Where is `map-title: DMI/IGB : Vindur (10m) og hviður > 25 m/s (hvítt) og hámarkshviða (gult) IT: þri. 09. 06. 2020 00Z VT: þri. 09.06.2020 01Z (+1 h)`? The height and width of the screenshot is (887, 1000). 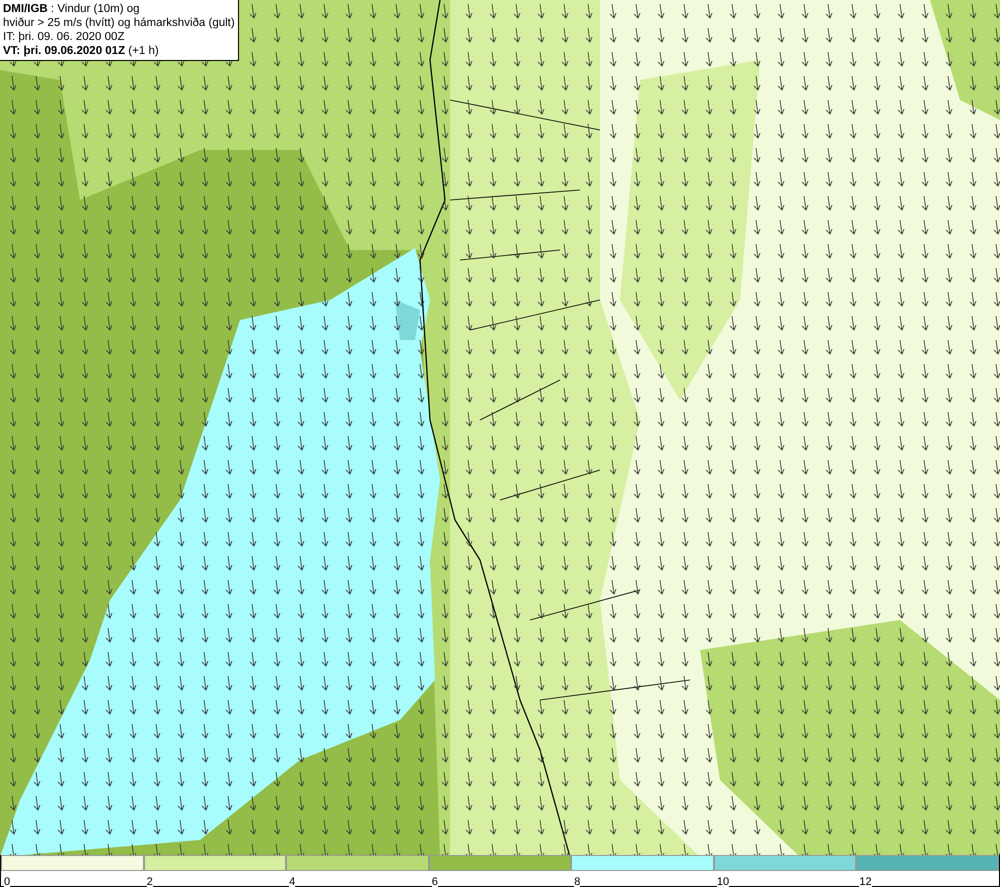 map-title: DMI/IGB : Vindur (10m) og hviður > 25 m/s (hvítt) og hámarkshviða (gult) IT: þri. 09. 06. 2020 00Z VT: þri. 09.06.2020 01Z (+1 h) is located at coordinates (119, 30).